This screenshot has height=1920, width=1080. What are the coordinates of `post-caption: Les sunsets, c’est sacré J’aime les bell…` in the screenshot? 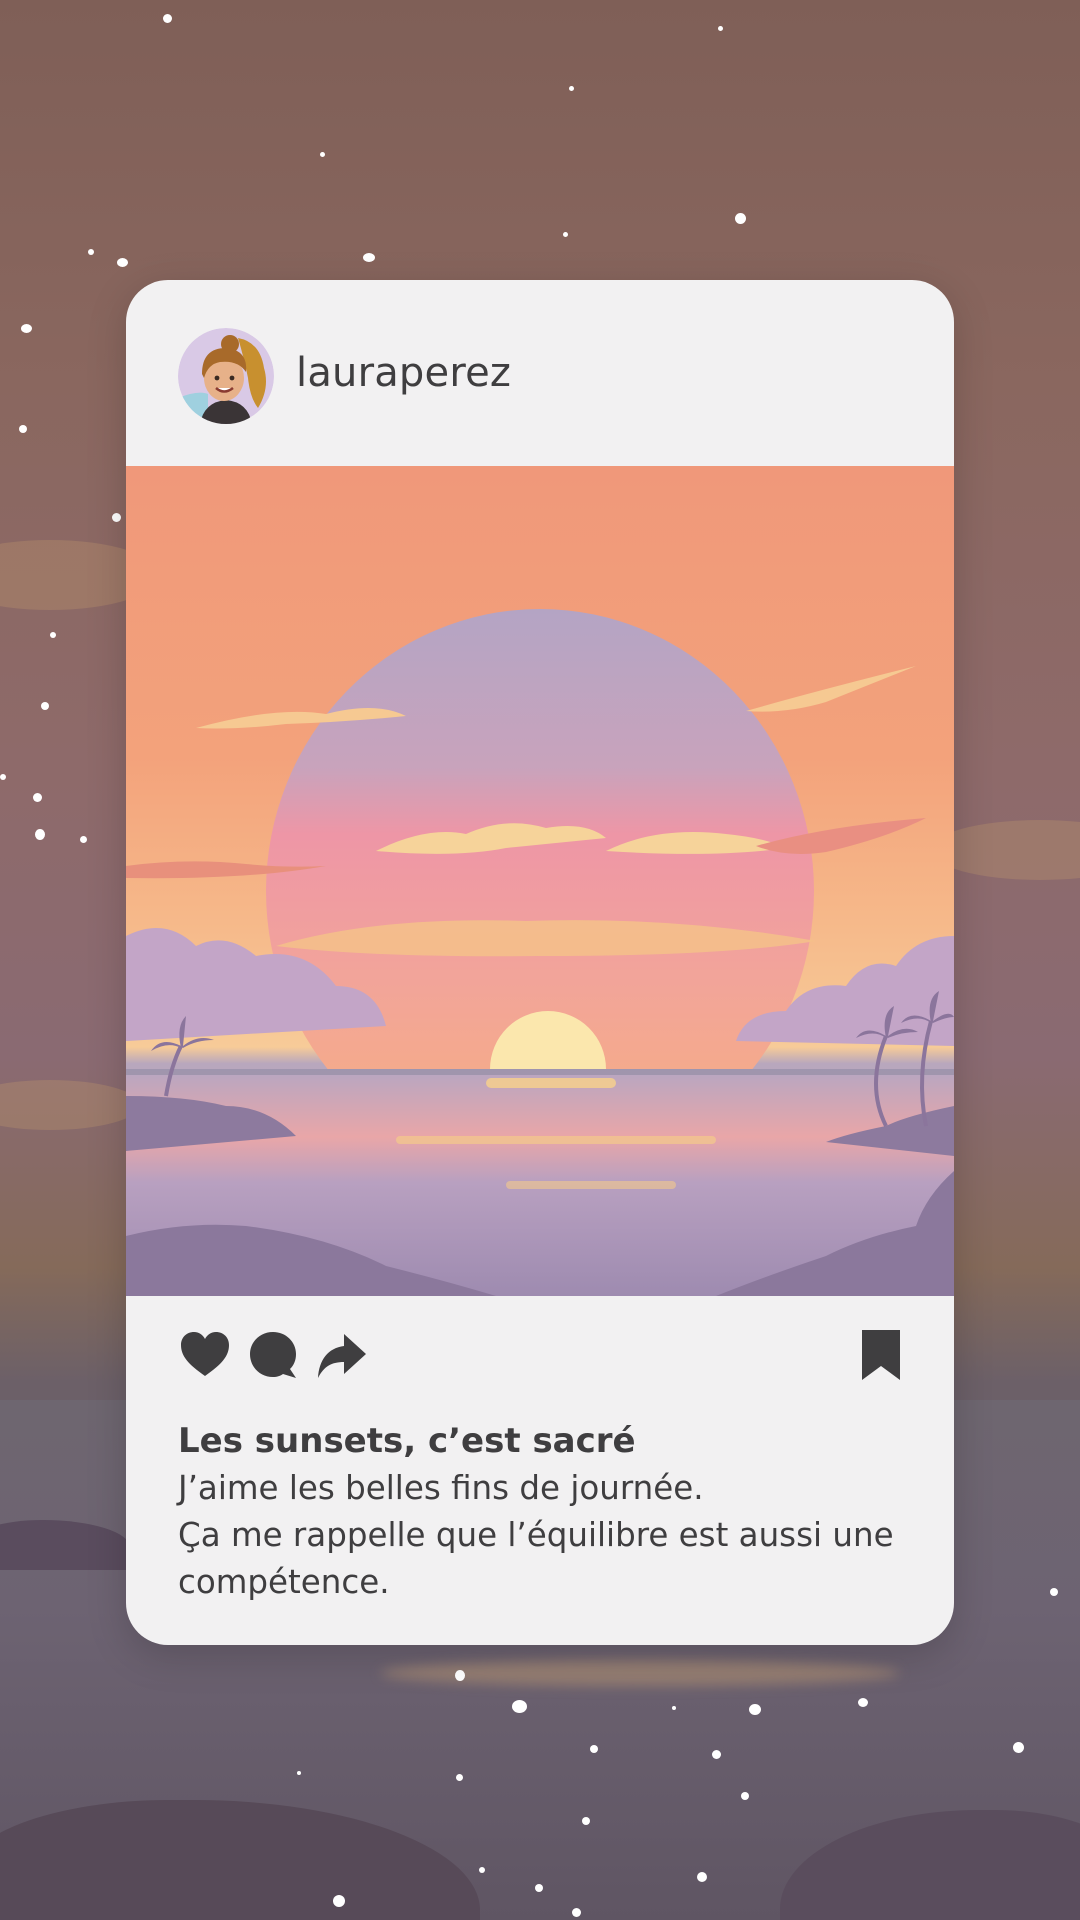 It's located at (543, 1512).